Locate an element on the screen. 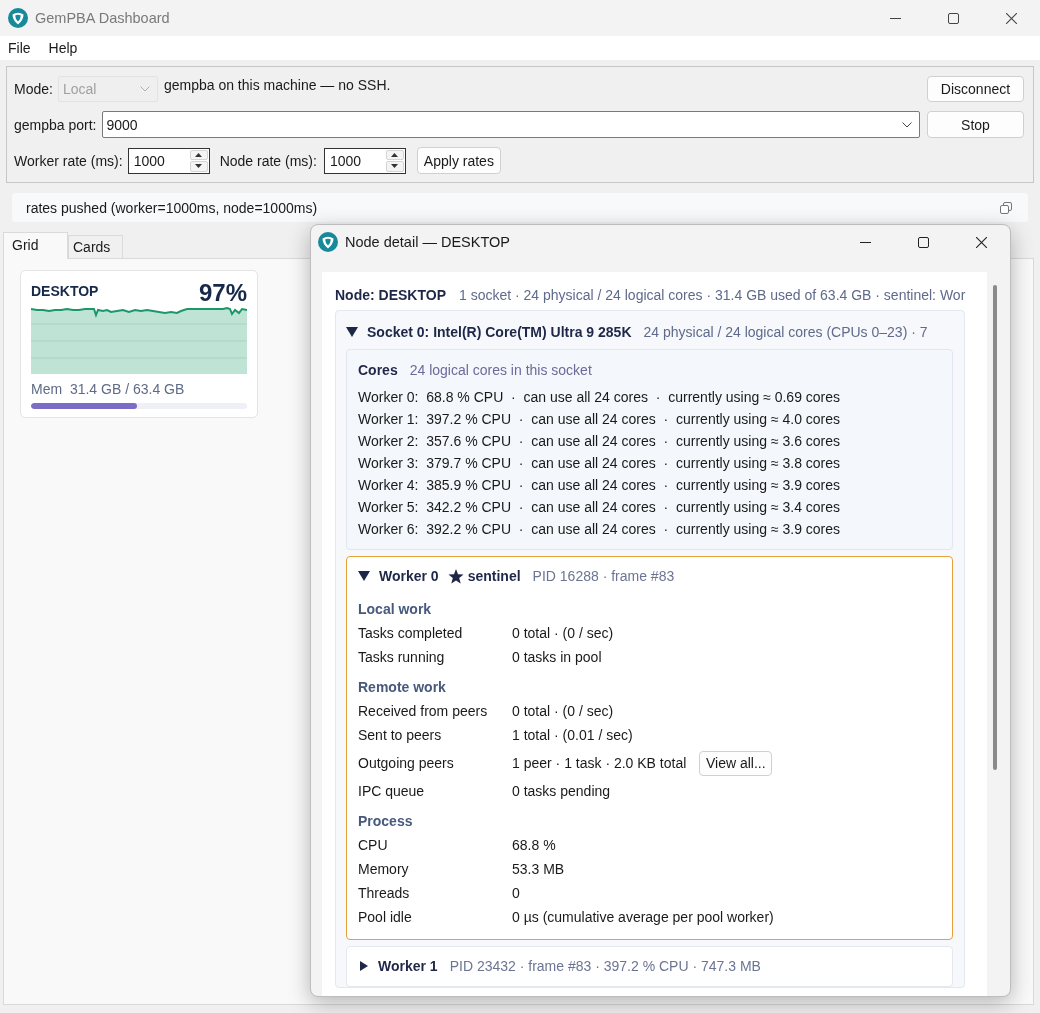  row-label: Threads is located at coordinates (384, 893).